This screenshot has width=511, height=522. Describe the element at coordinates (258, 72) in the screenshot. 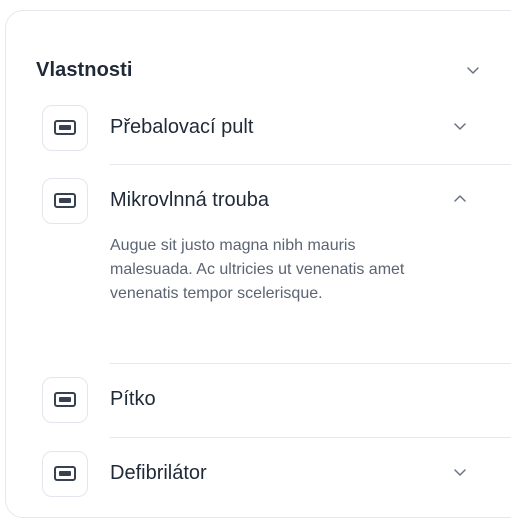

I see `panel-header: Vlastnosti` at that location.